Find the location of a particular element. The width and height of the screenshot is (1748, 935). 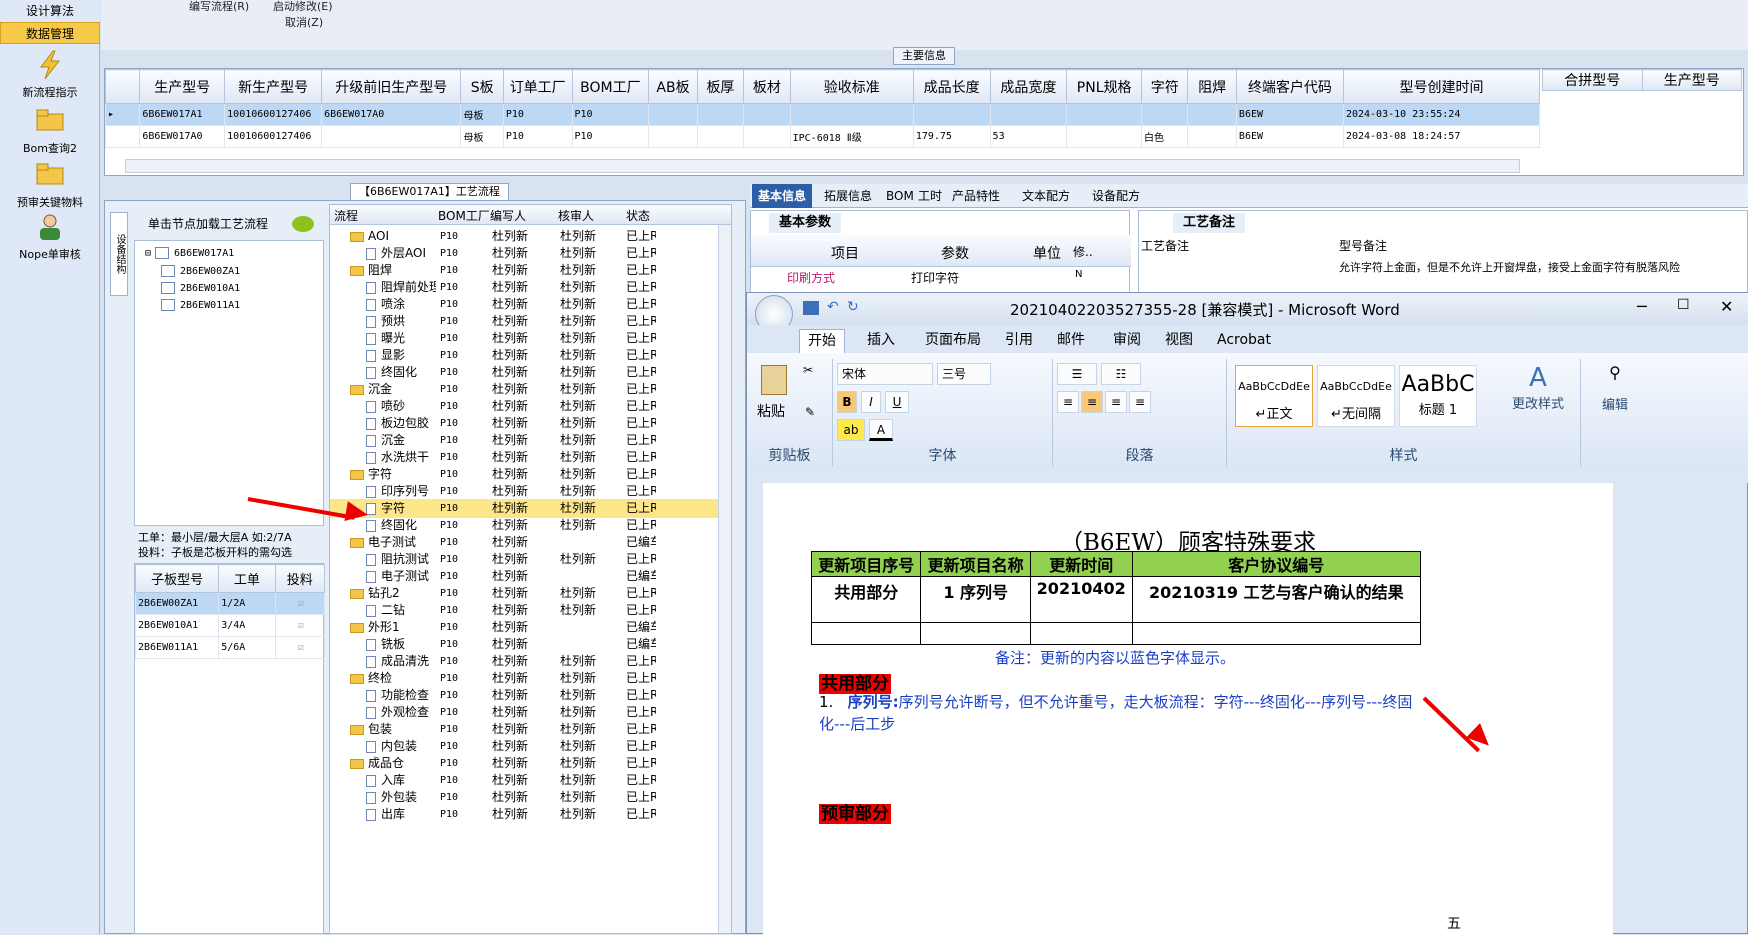

edit-button: ⚲ 编辑 is located at coordinates (1615, 388).